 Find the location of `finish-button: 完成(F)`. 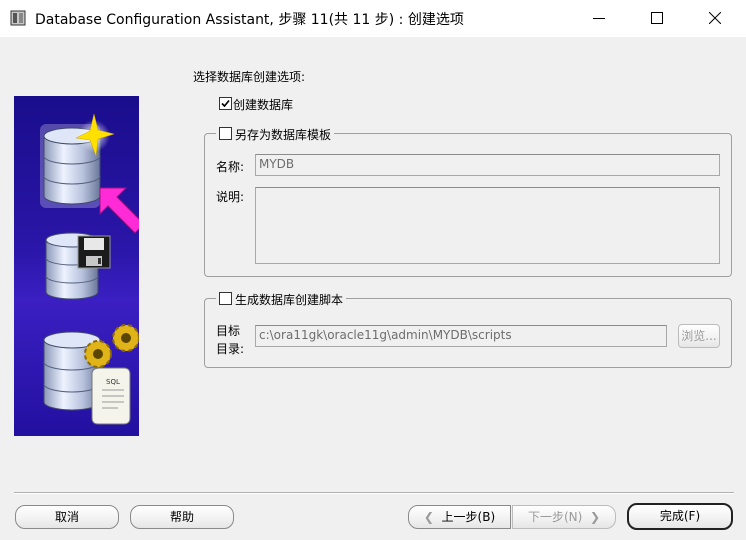

finish-button: 完成(F) is located at coordinates (680, 516).